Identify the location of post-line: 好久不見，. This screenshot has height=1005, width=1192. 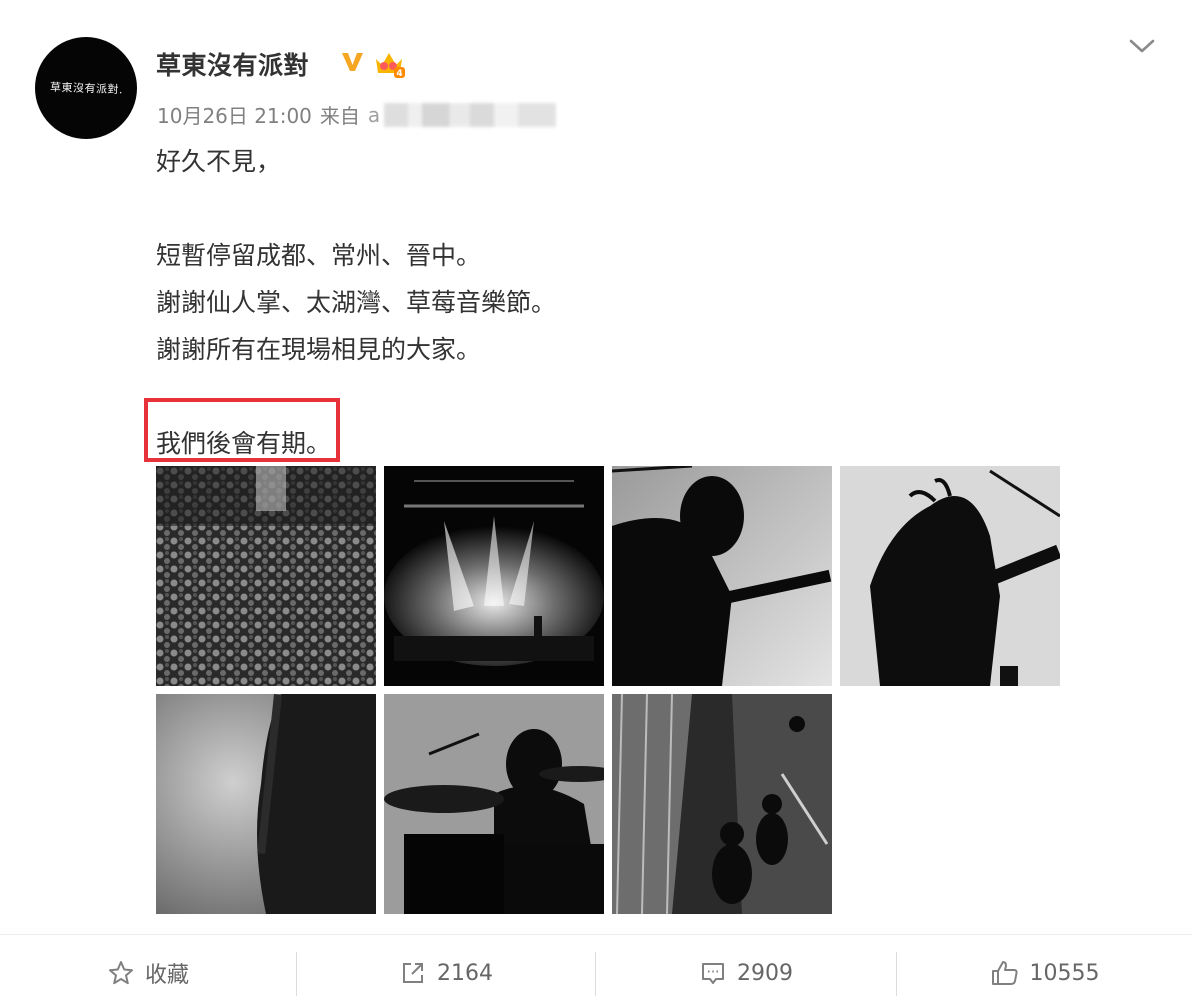
(219, 161).